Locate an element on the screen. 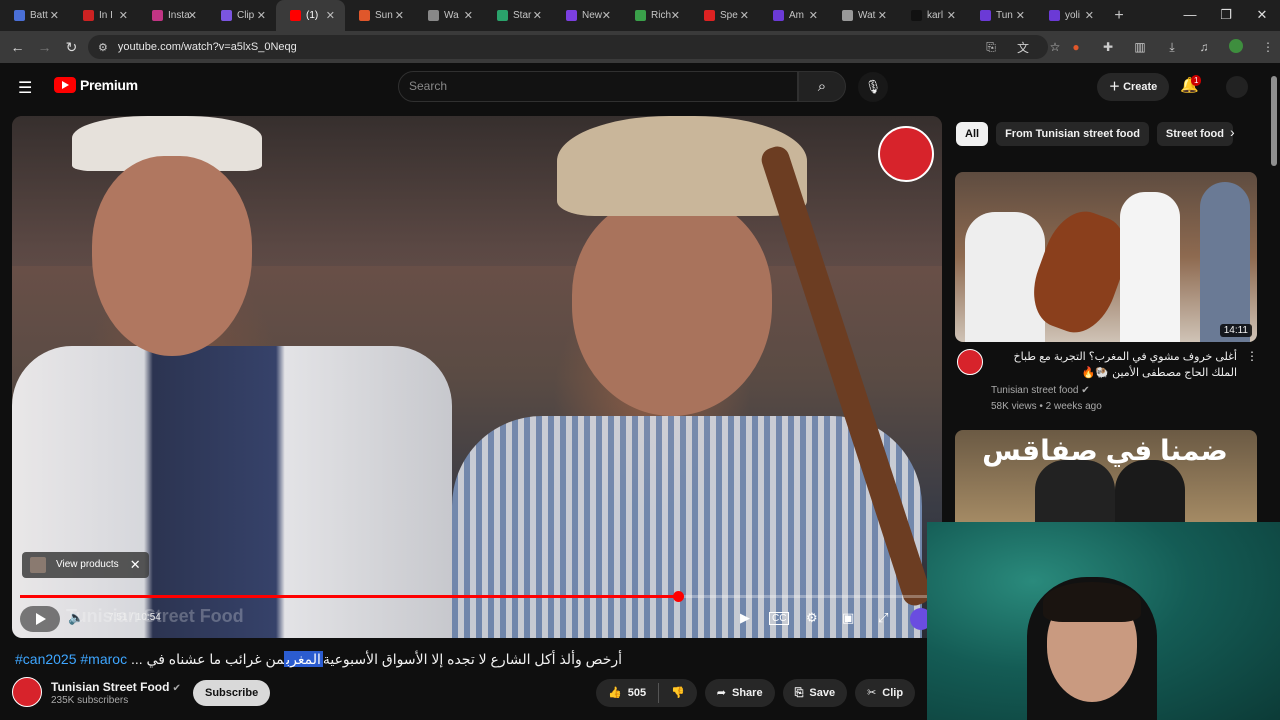  video-actions: 👍 505 👎 ➦ Share ⎘ Save ✂ Clip is located at coordinates (759, 693).